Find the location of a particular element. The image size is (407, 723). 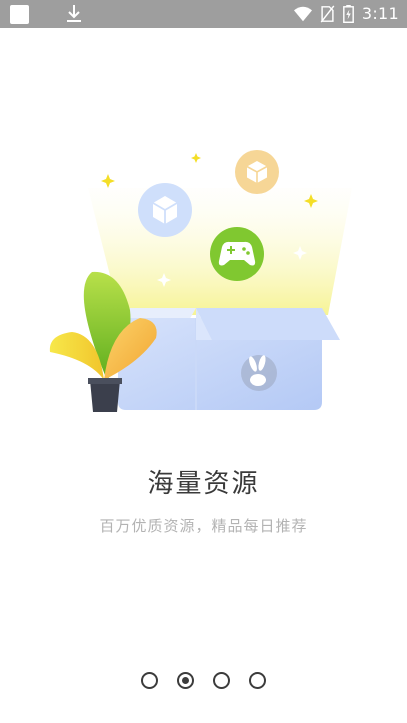

gamepad-icon is located at coordinates (237, 254).